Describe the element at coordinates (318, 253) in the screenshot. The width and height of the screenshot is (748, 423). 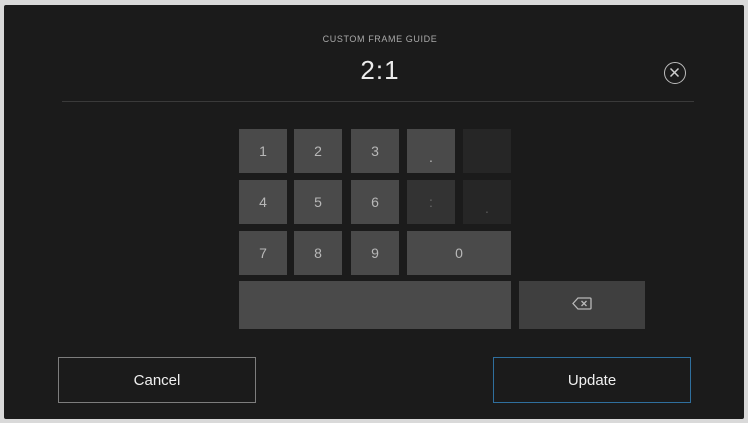
I see `key-8: 8` at that location.